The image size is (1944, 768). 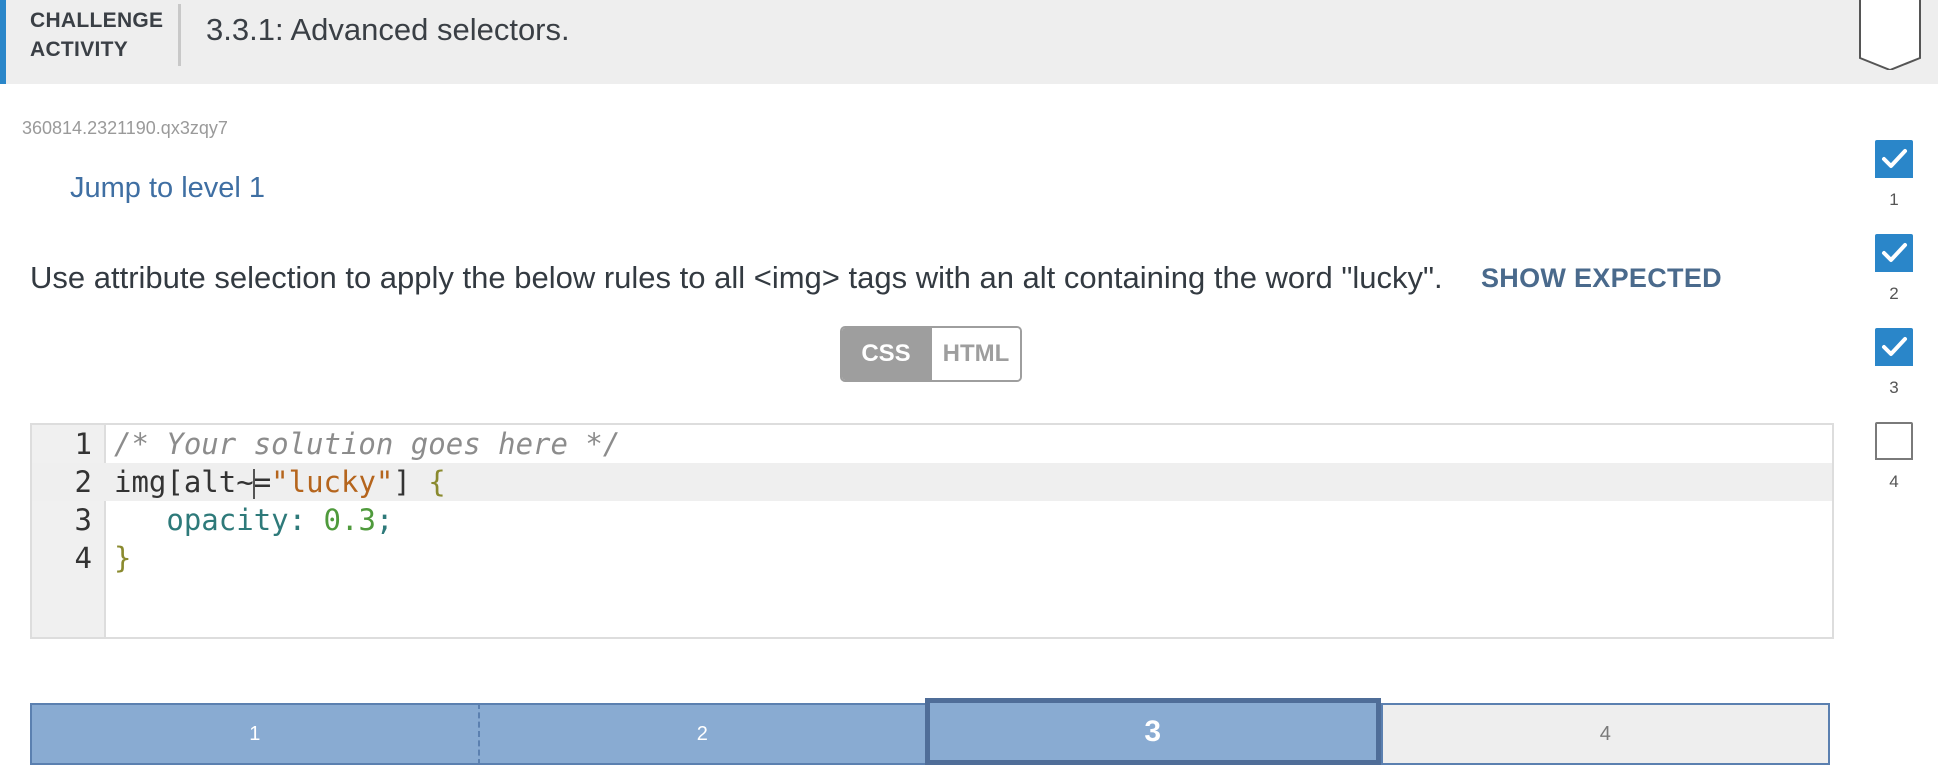 What do you see at coordinates (932, 444) in the screenshot?
I see `code-line: 1 /* Your solution goes here */` at bounding box center [932, 444].